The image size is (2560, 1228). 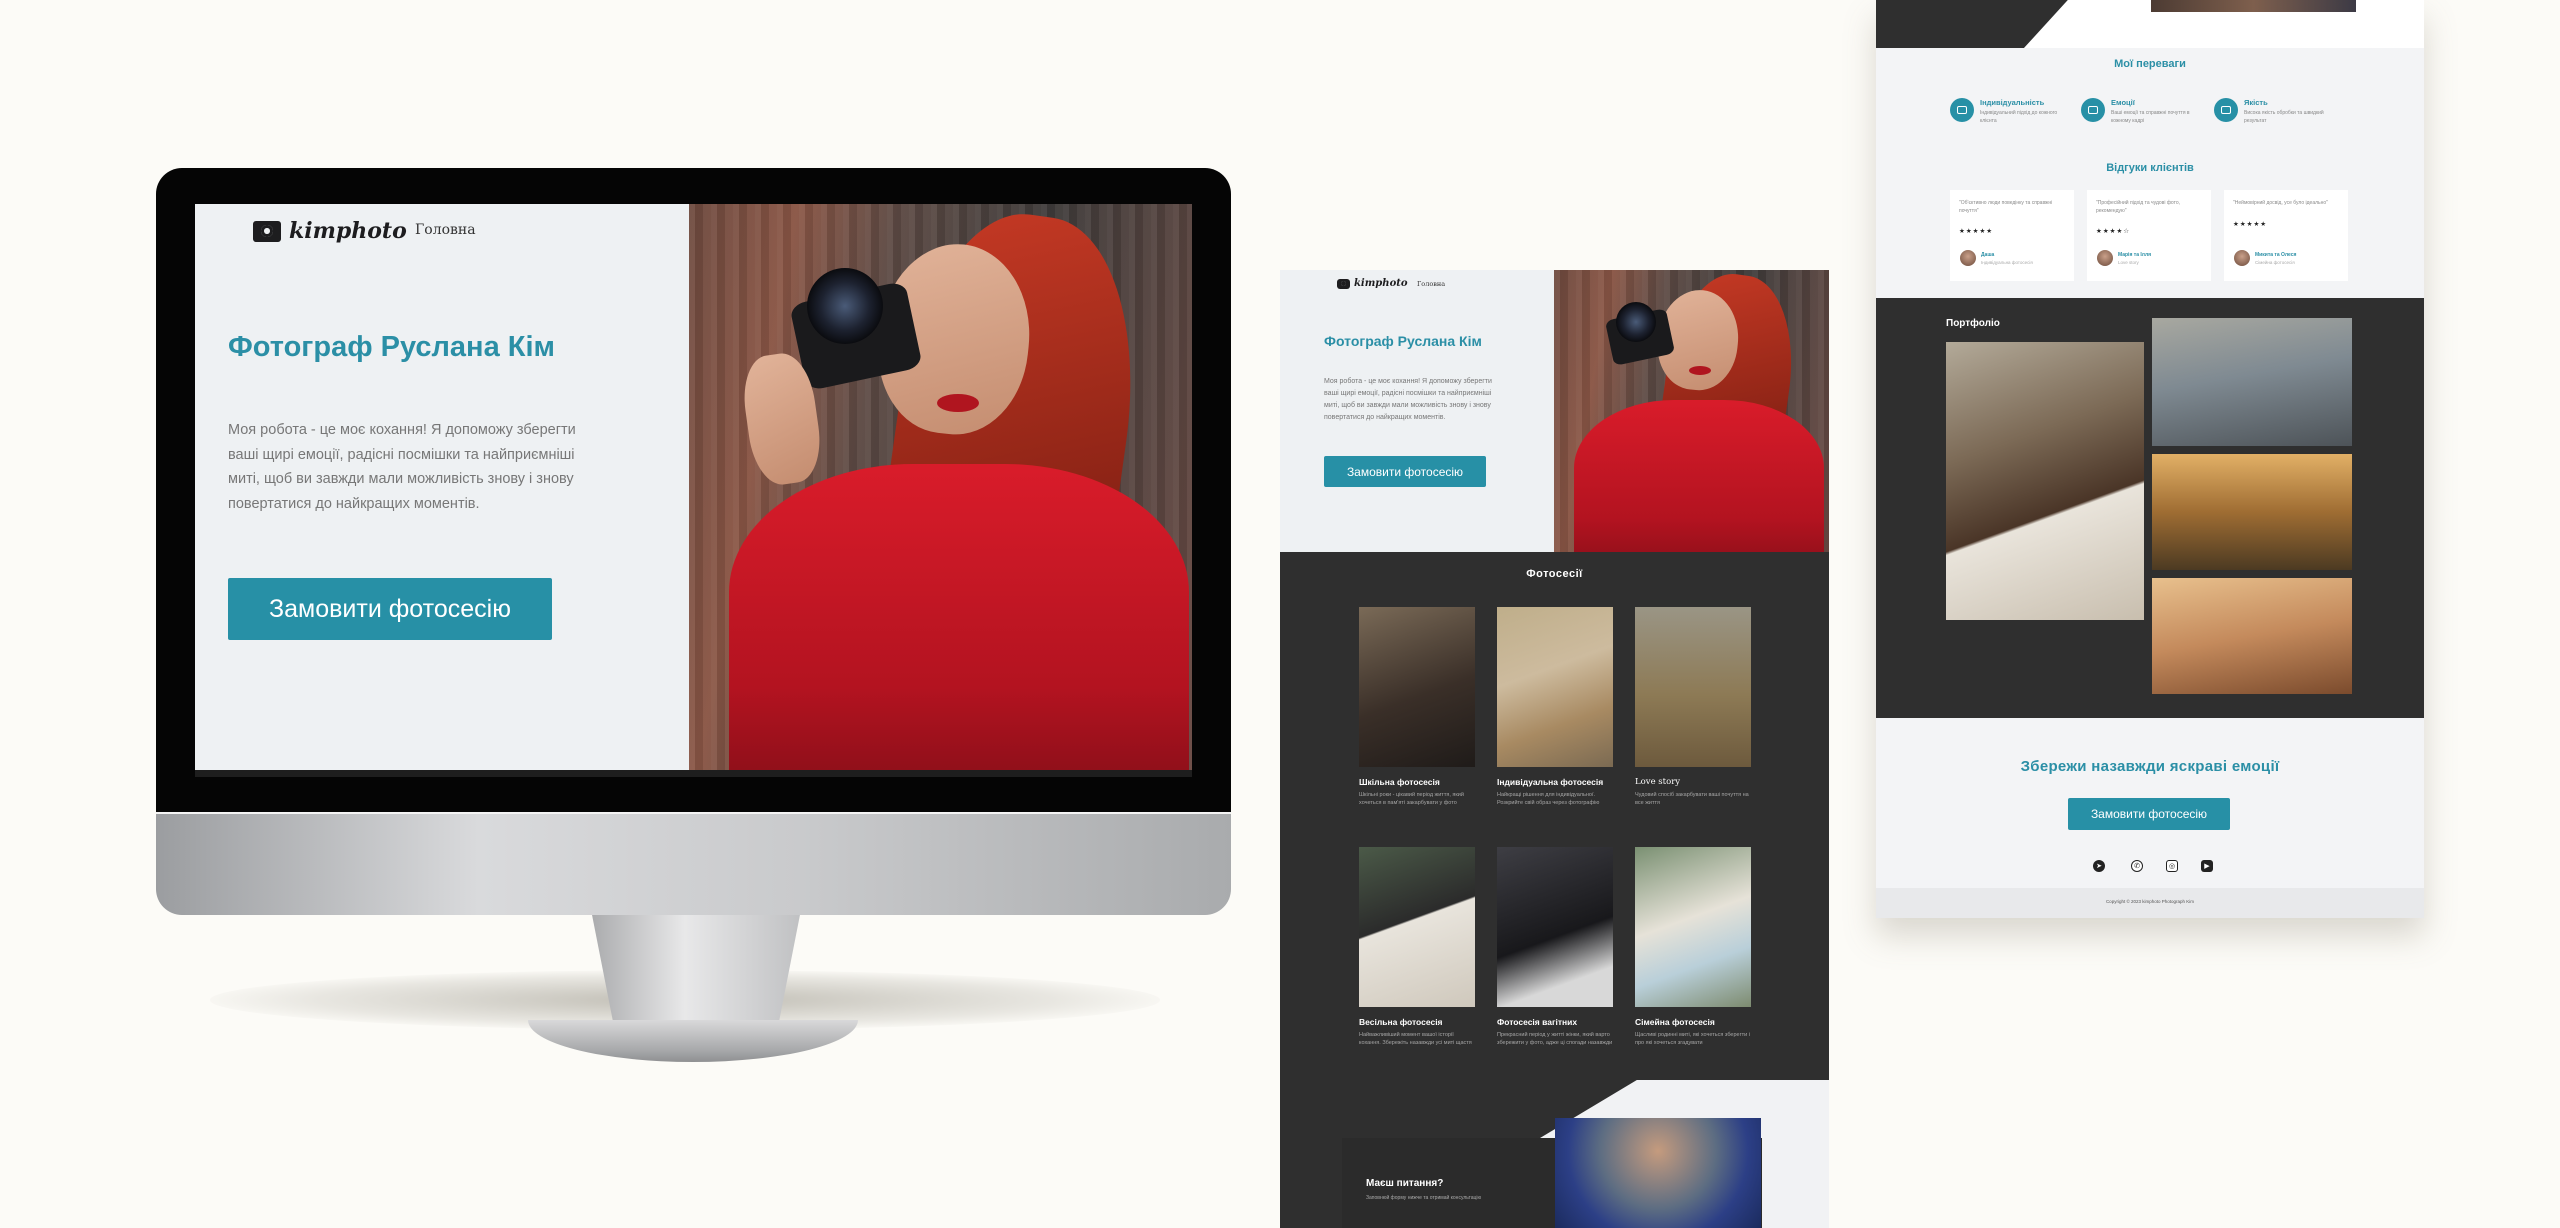 What do you see at coordinates (1973, 323) in the screenshot?
I see `portfolio-title: Портфоліо` at bounding box center [1973, 323].